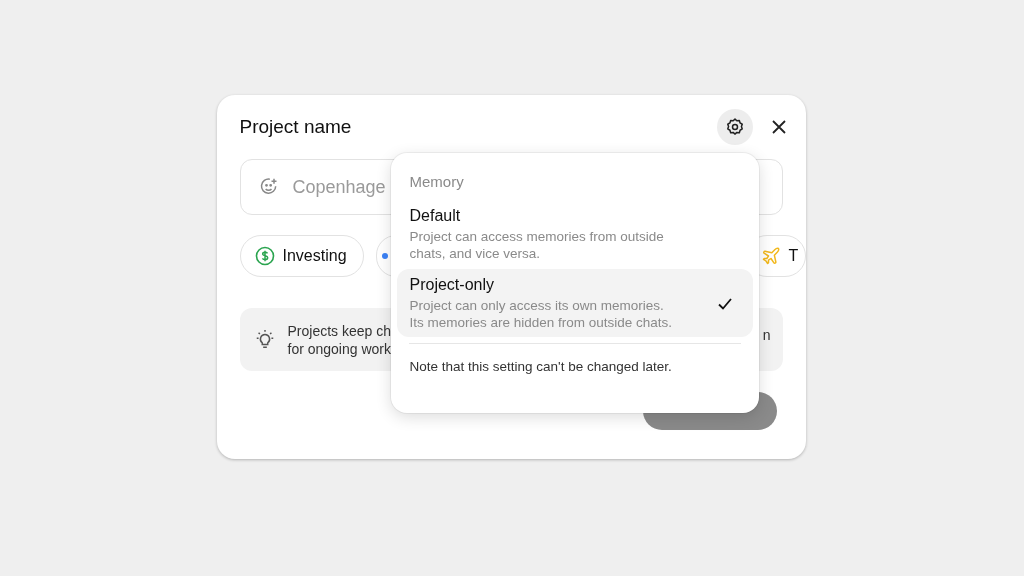 This screenshot has width=1024, height=576. I want to click on info-text: for ongoing work, so click(339, 348).